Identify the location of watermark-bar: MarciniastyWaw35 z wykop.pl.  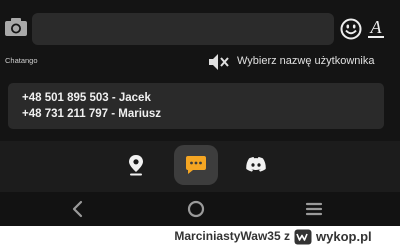
(200, 236).